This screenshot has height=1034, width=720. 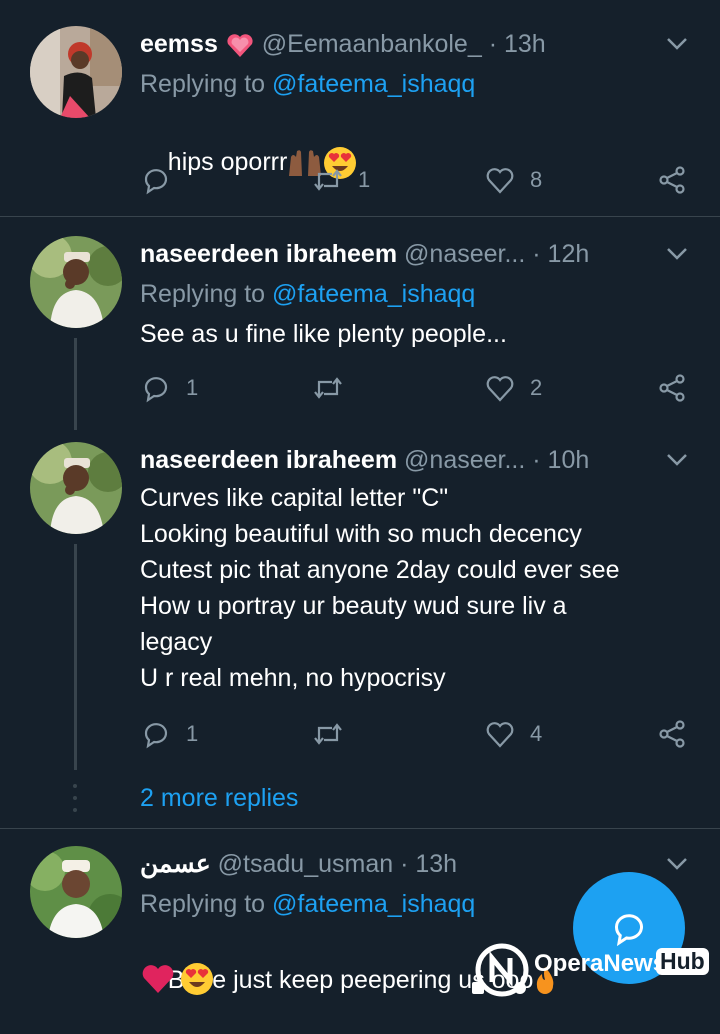 What do you see at coordinates (536, 733) in the screenshot?
I see `like-count: 4` at bounding box center [536, 733].